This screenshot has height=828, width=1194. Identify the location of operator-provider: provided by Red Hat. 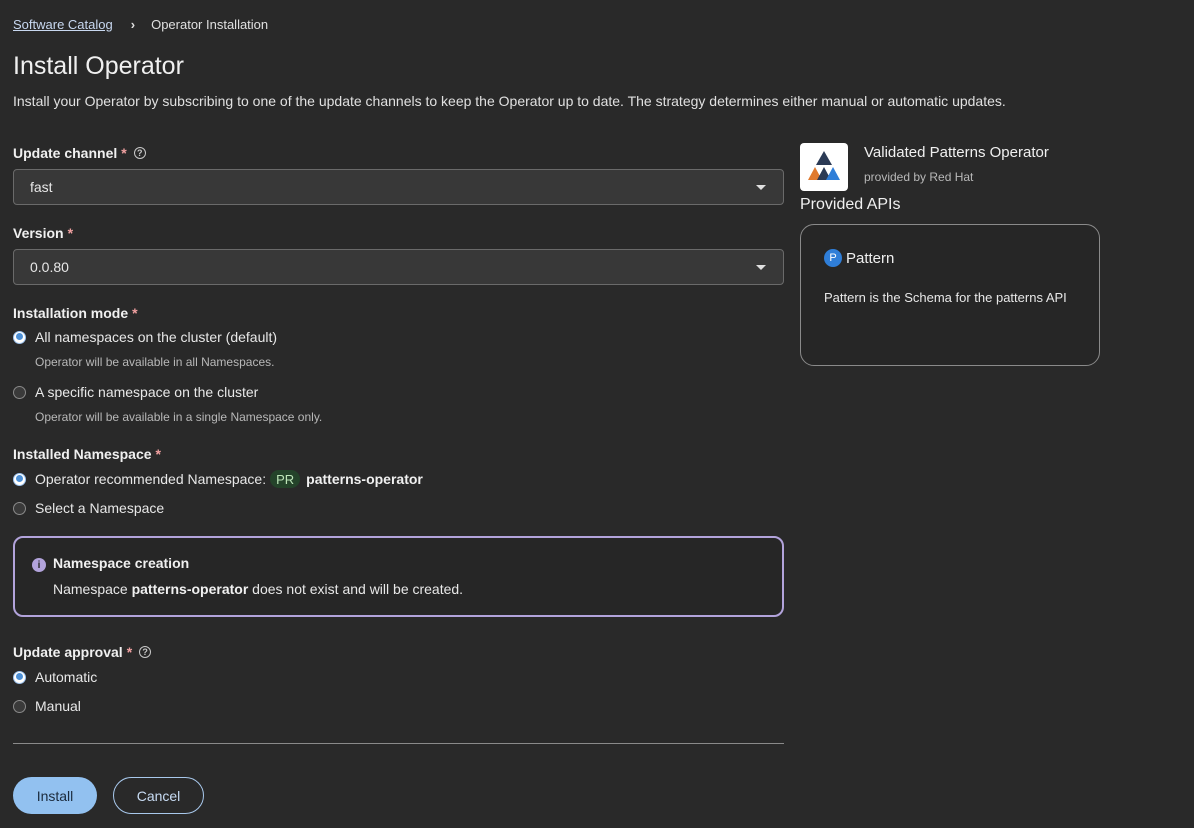
(919, 177).